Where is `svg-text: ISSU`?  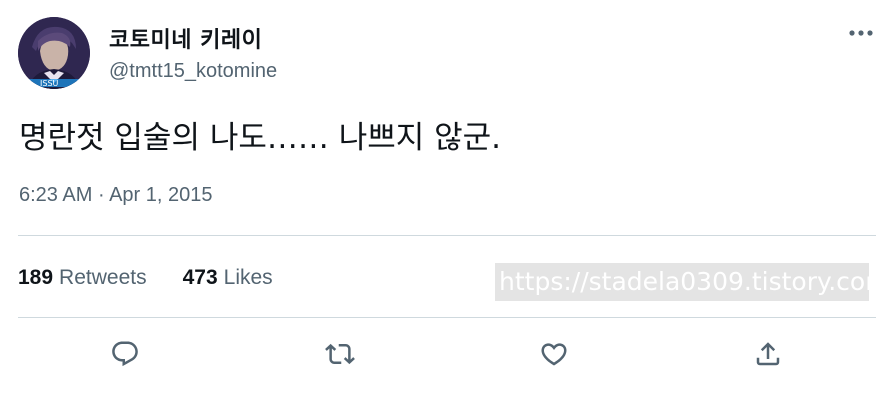
svg-text: ISSU is located at coordinates (49, 83).